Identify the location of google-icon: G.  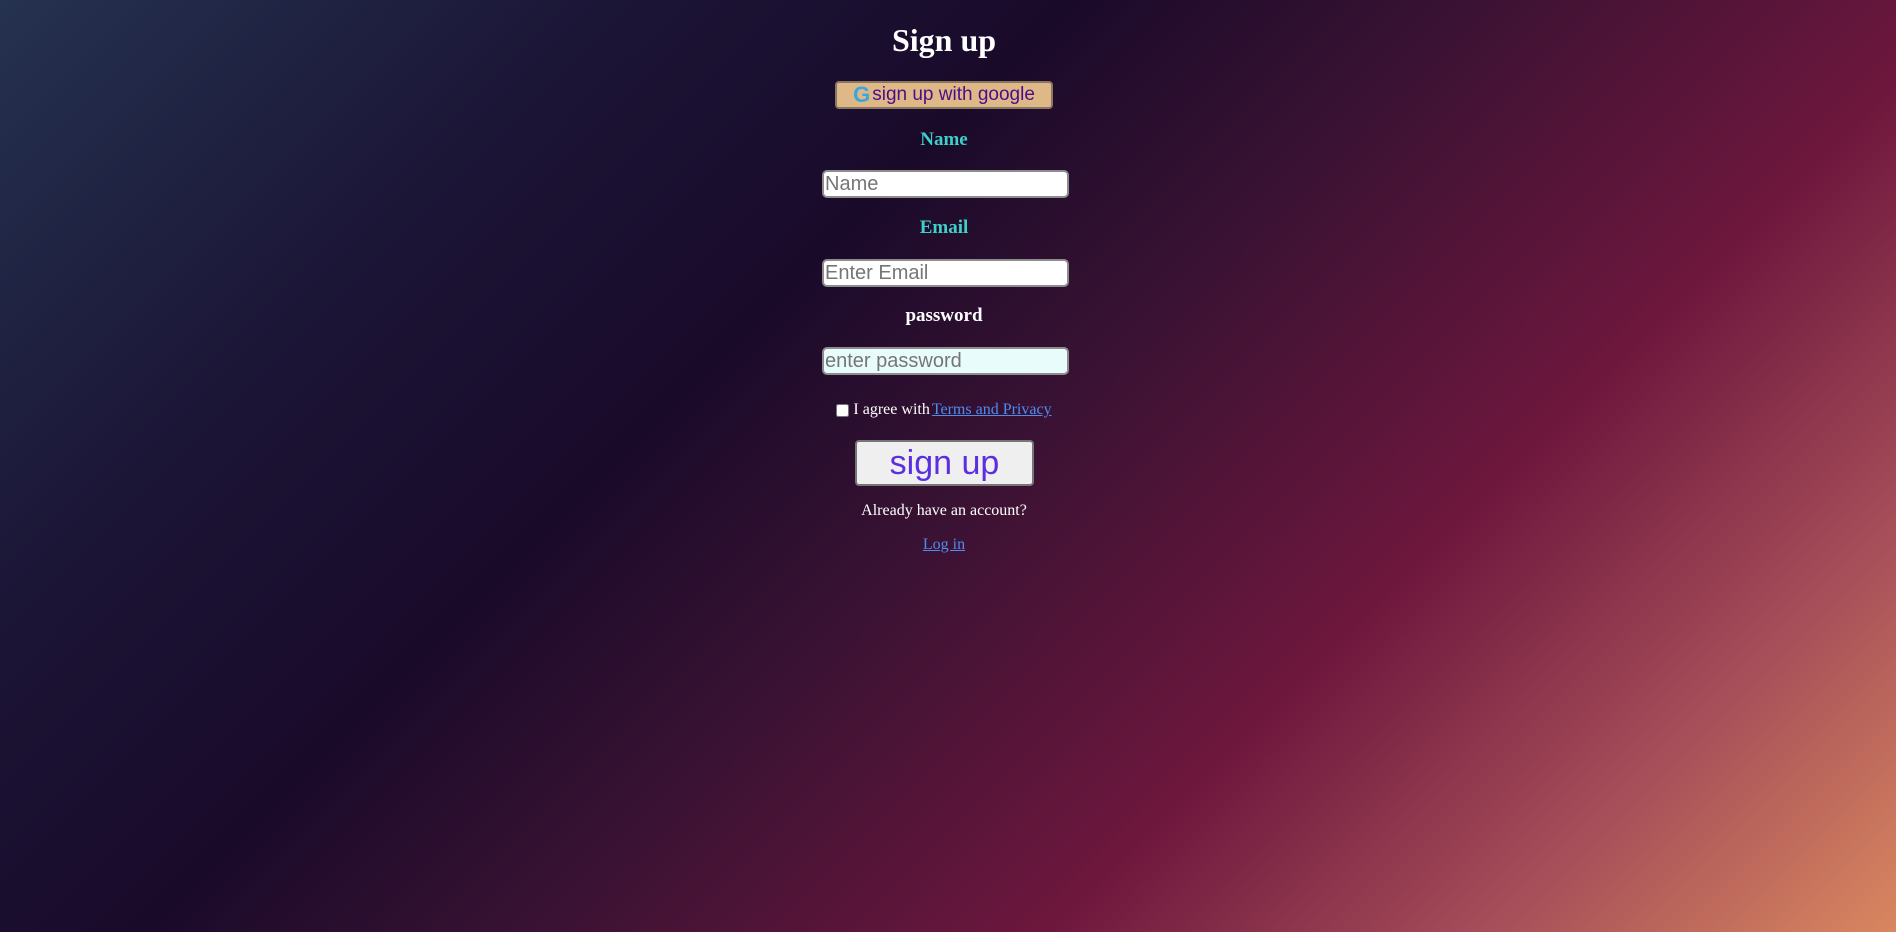
(862, 94).